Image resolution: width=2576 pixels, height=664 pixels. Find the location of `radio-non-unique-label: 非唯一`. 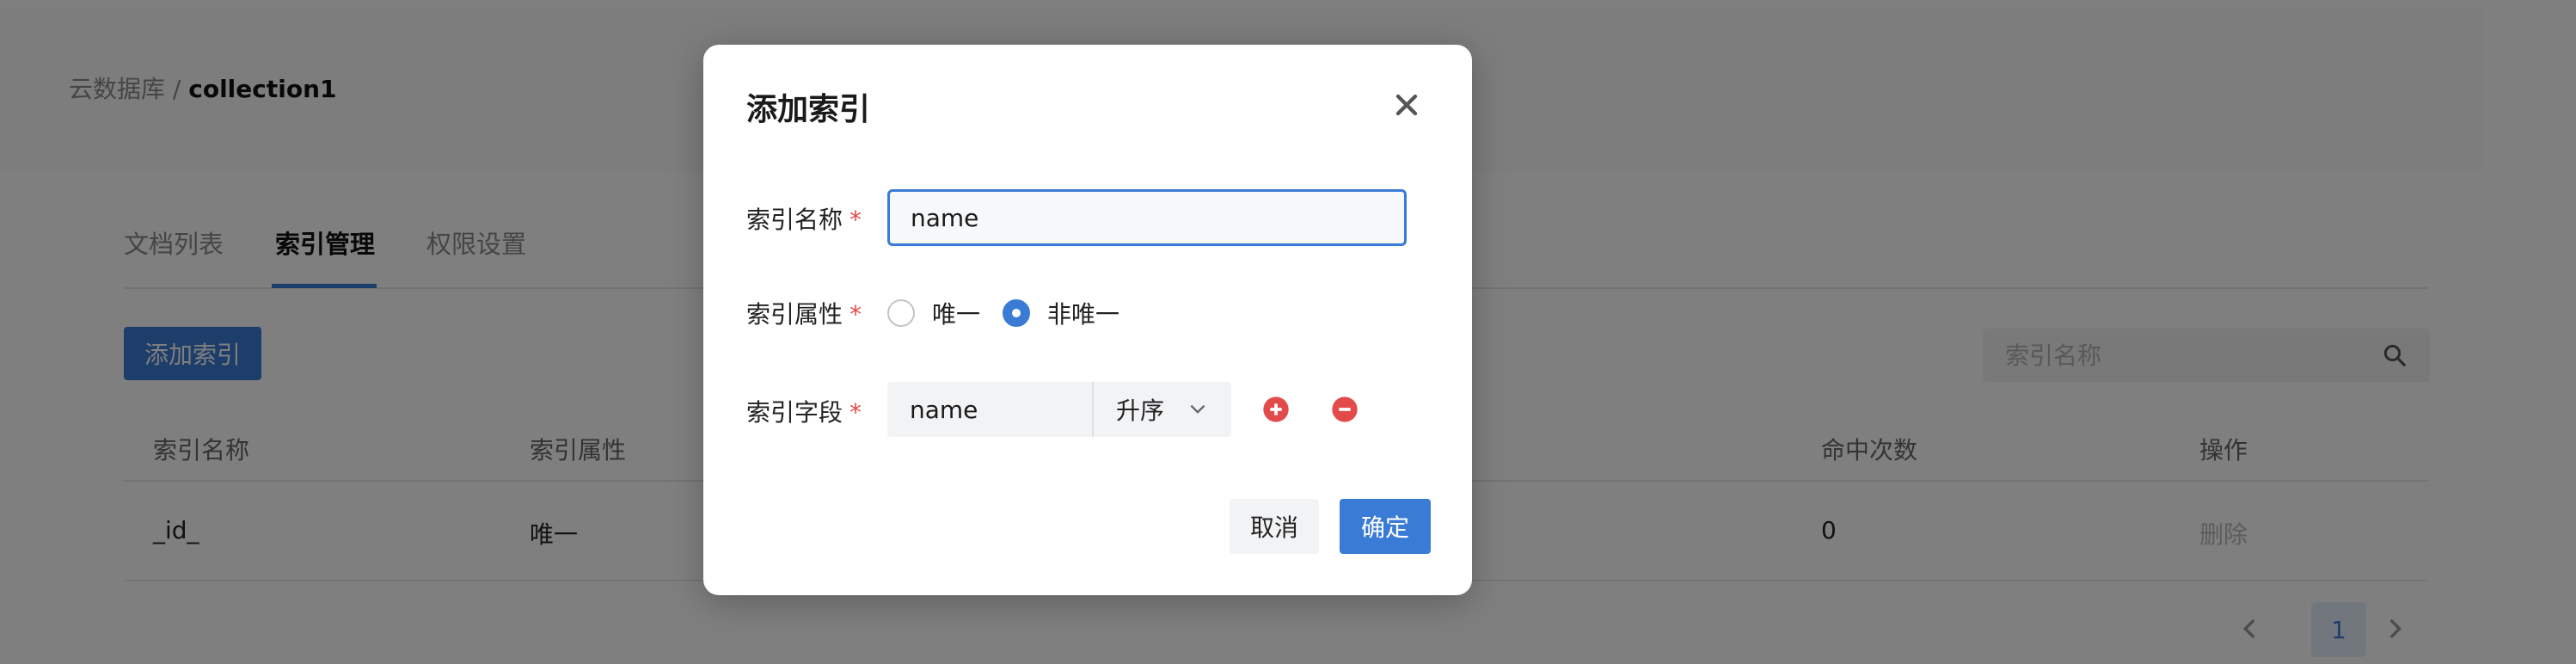

radio-non-unique-label: 非唯一 is located at coordinates (1083, 314).